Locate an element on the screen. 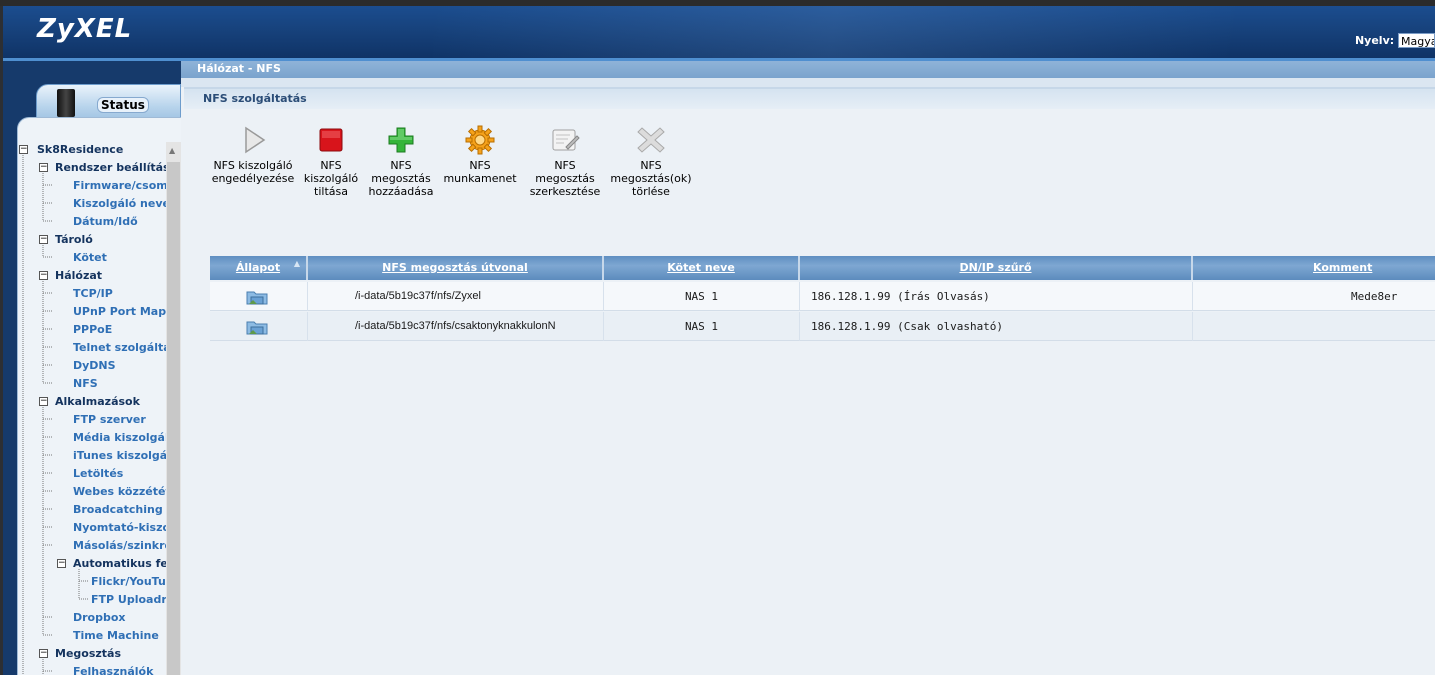 The image size is (1435, 675). disable-nfs-button: NFS kiszolgáló tiltása is located at coordinates (331, 161).